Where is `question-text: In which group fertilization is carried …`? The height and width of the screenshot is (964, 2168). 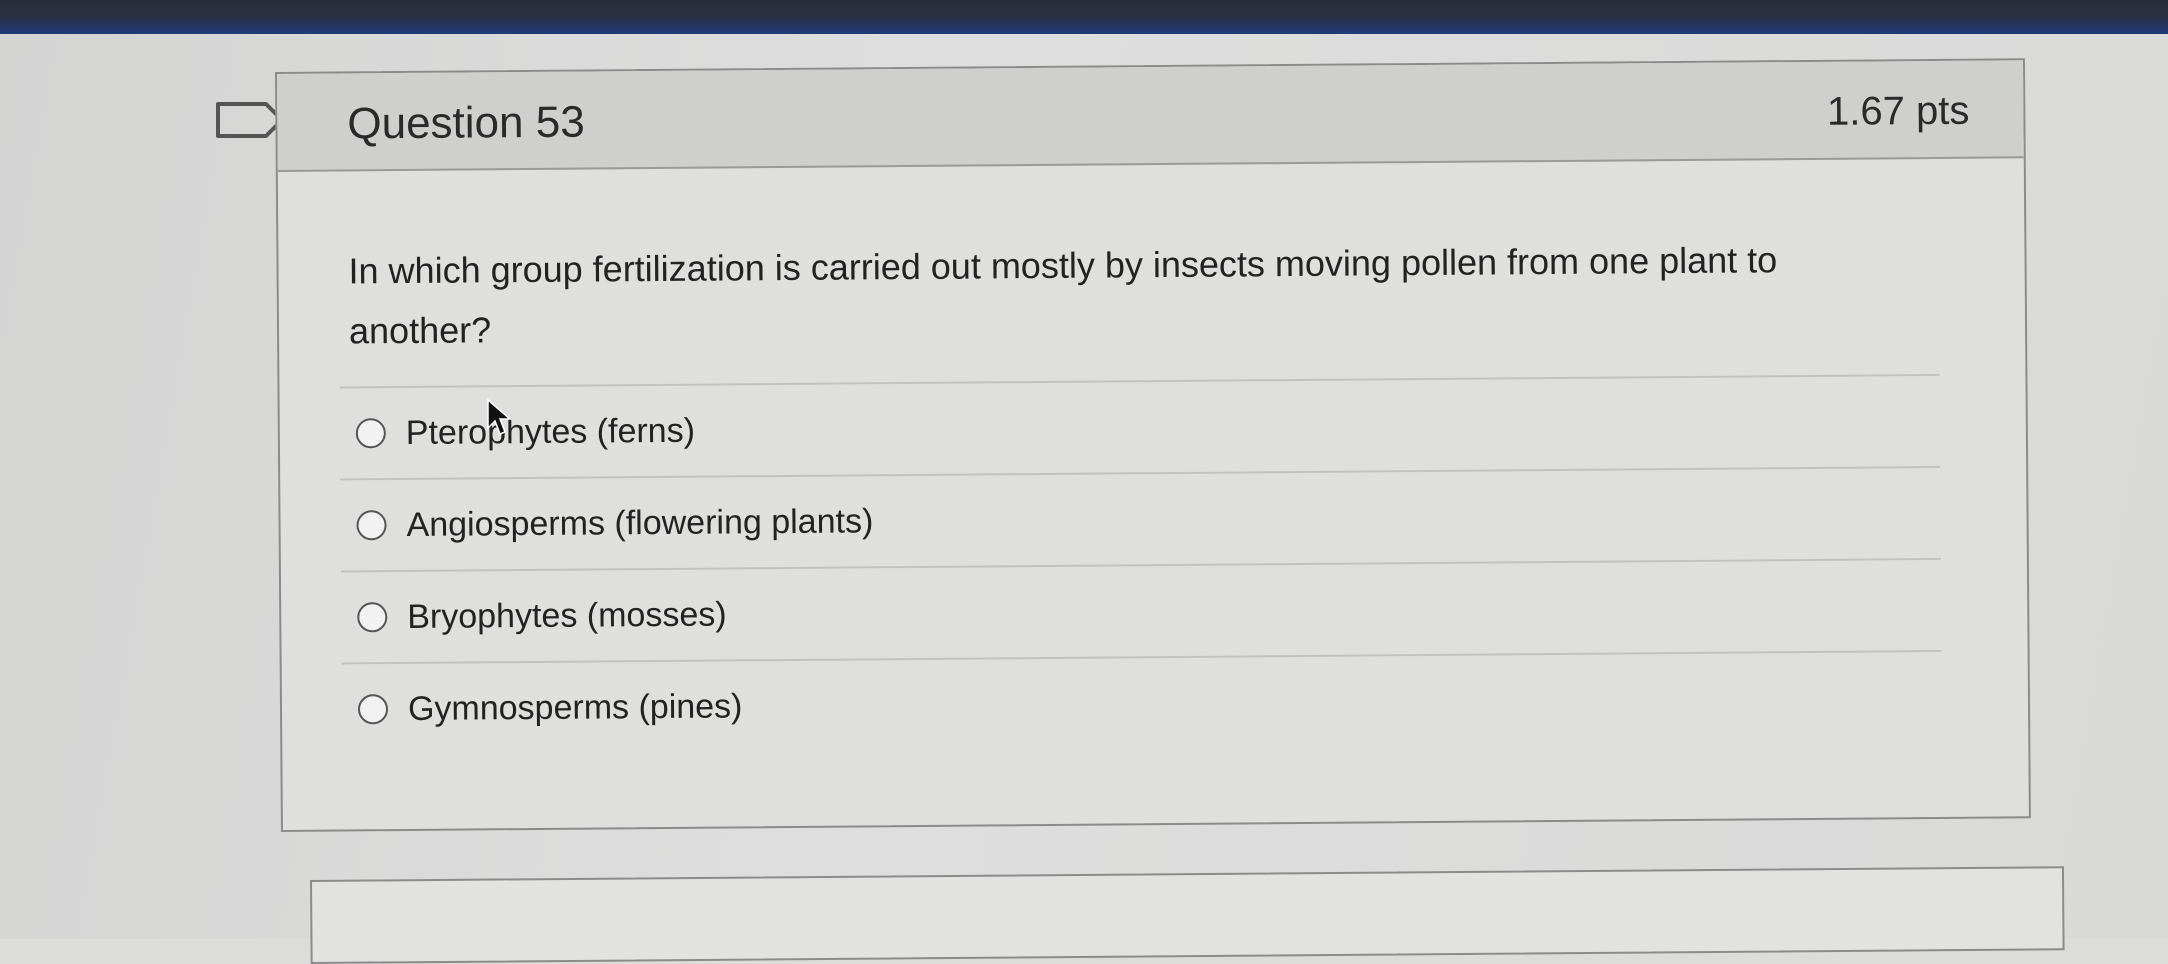
question-text: In which group fertilization is carried … is located at coordinates (1063, 295).